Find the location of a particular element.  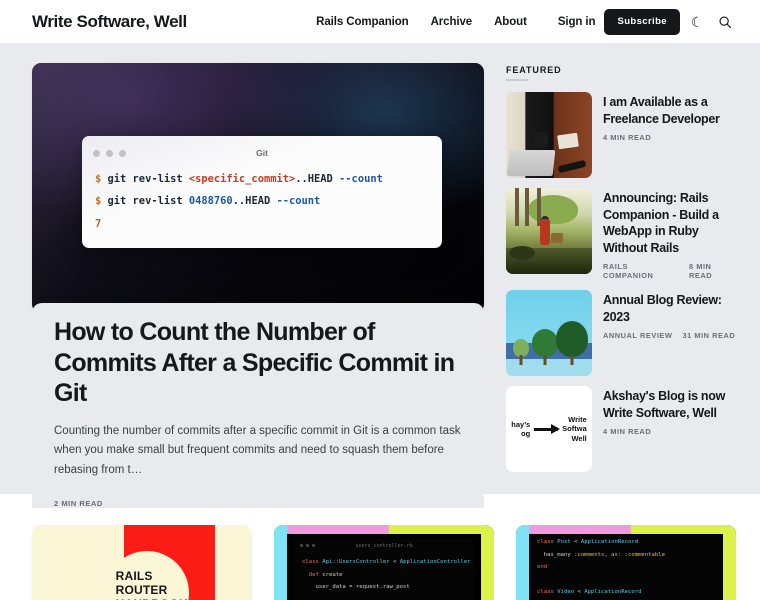

terminal-title: Git is located at coordinates (262, 153).